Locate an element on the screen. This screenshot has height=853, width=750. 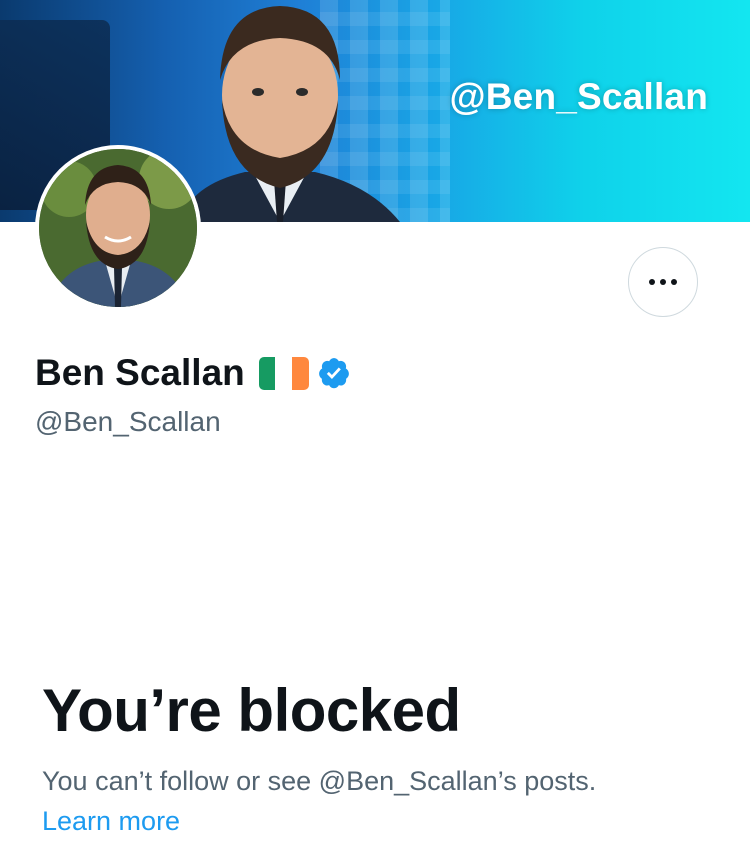
blocked-heading: You’re blocked is located at coordinates (251, 710).